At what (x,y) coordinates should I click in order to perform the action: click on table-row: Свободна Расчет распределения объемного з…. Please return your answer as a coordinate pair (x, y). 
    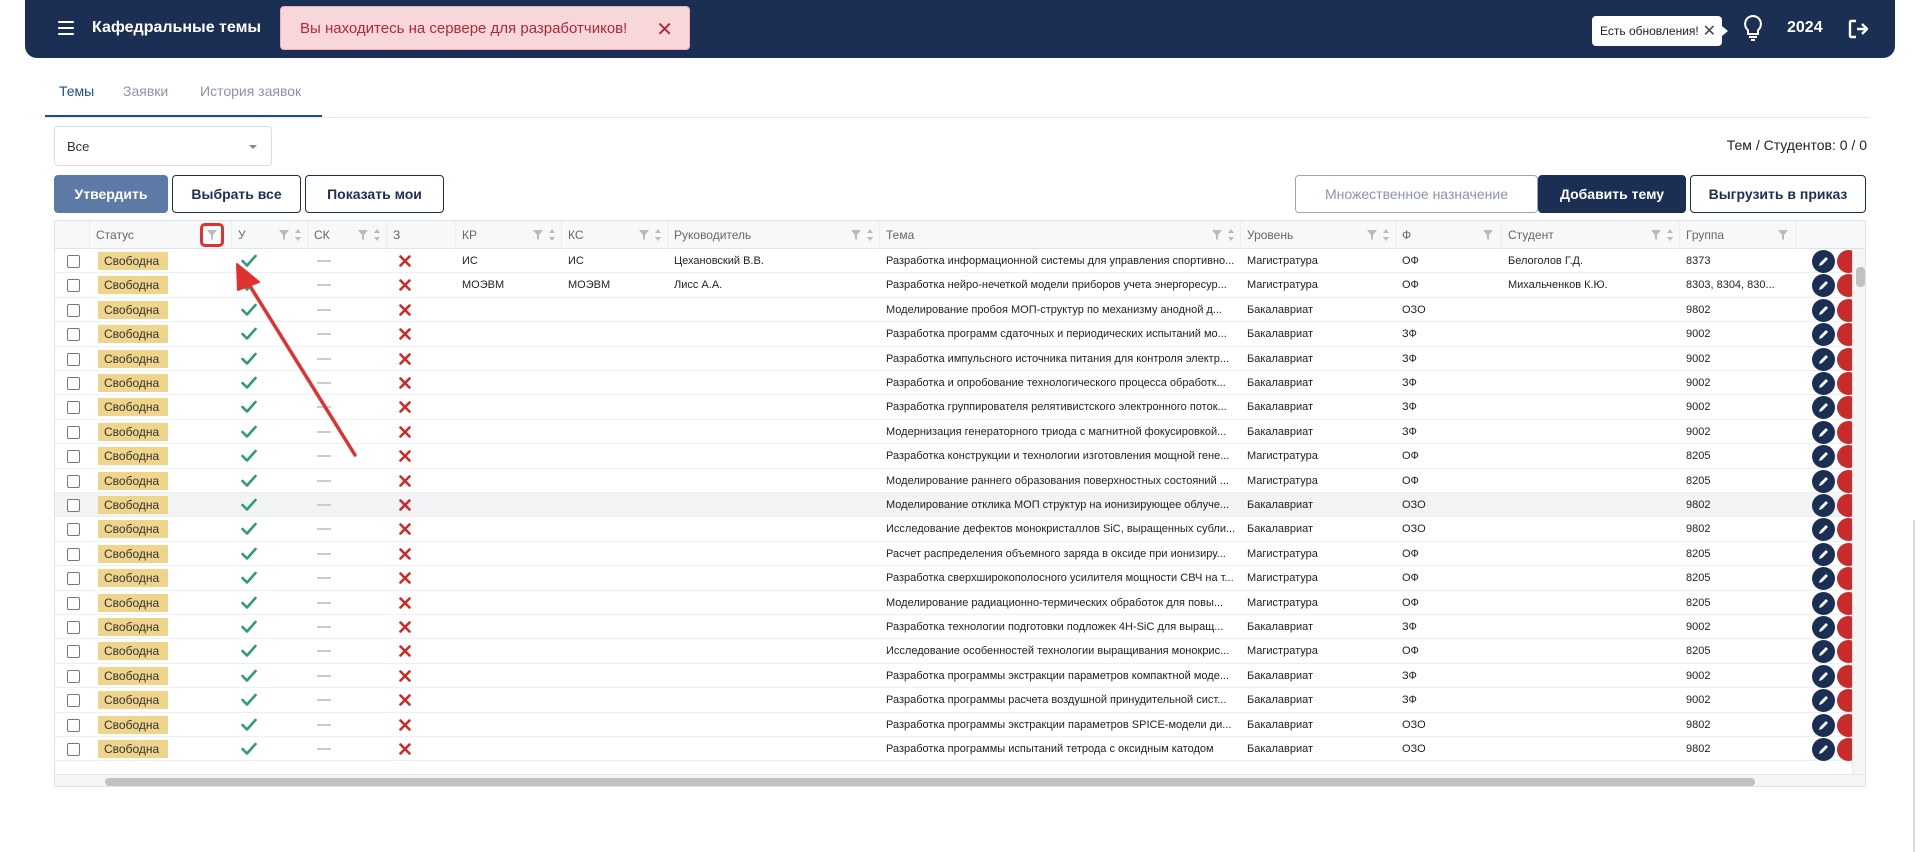
    Looking at the image, I should click on (960, 554).